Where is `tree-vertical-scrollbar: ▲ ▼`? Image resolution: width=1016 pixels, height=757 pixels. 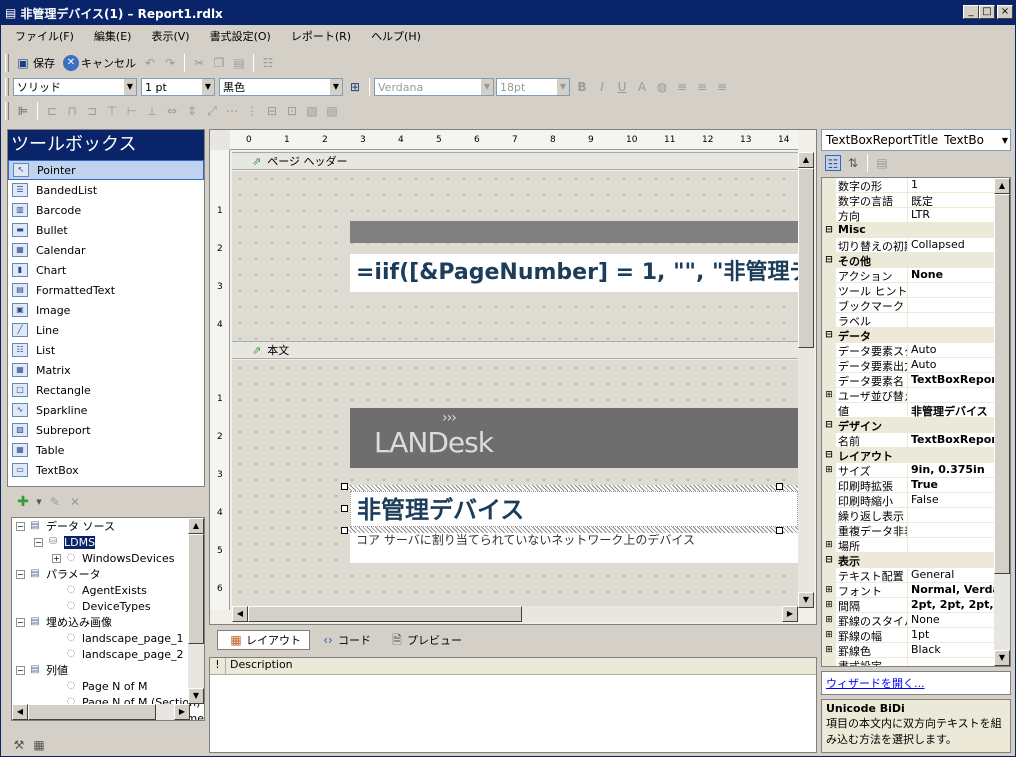
tree-vertical-scrollbar: ▲ ▼ is located at coordinates (196, 611).